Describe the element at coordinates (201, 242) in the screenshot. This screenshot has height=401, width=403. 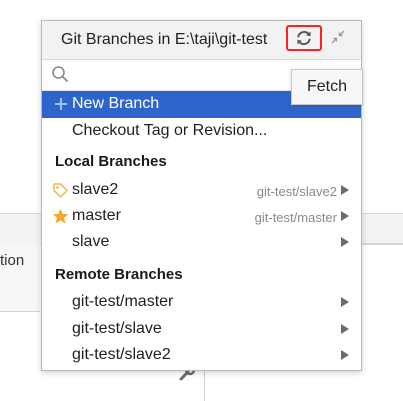
I see `local-branch-item: slave` at that location.